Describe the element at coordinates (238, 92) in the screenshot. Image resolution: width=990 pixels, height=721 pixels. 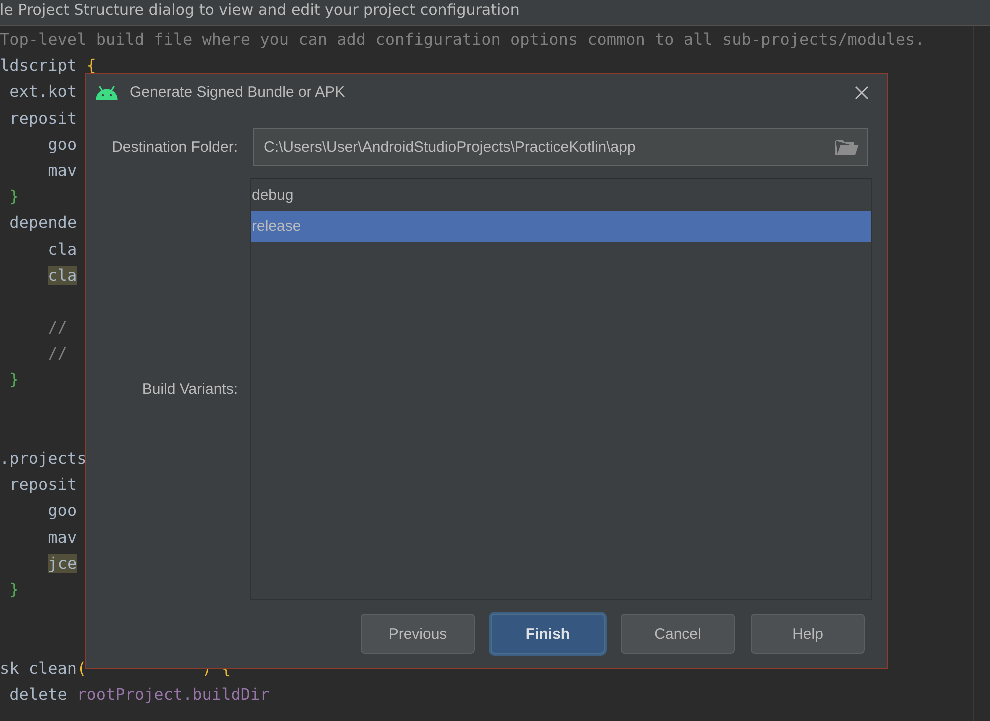
I see `dialog-title: Generate Signed Bundle or APK` at that location.